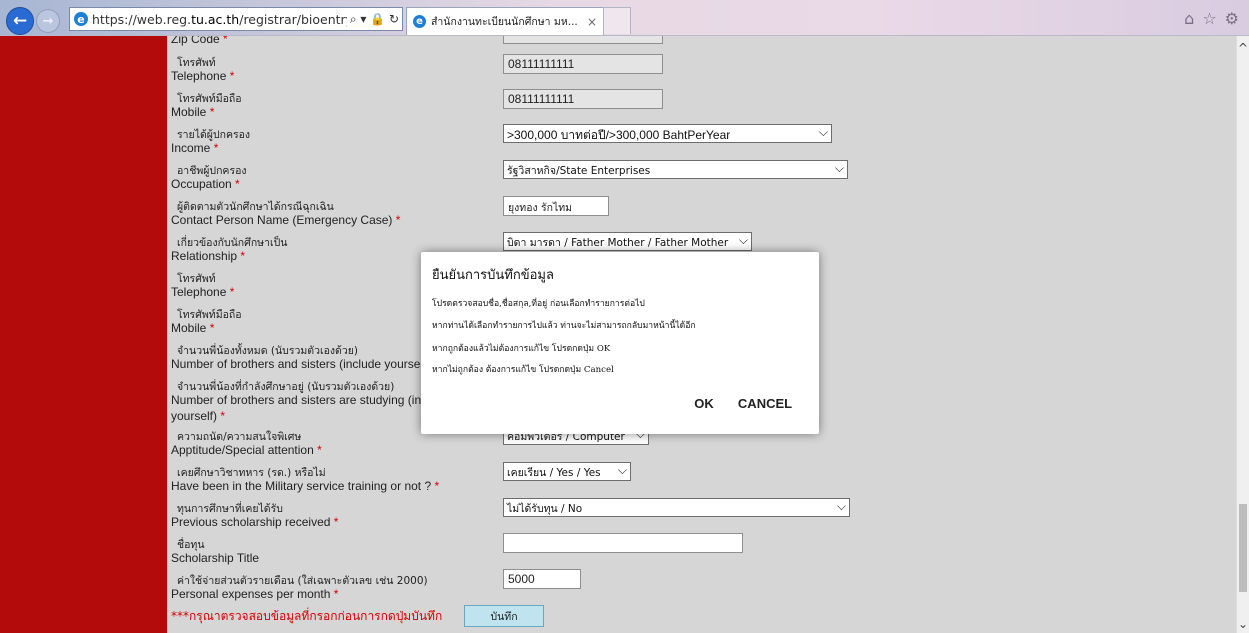 The height and width of the screenshot is (633, 1249). Describe the element at coordinates (1232, 18) in the screenshot. I see `gear-icon: ⚙` at that location.